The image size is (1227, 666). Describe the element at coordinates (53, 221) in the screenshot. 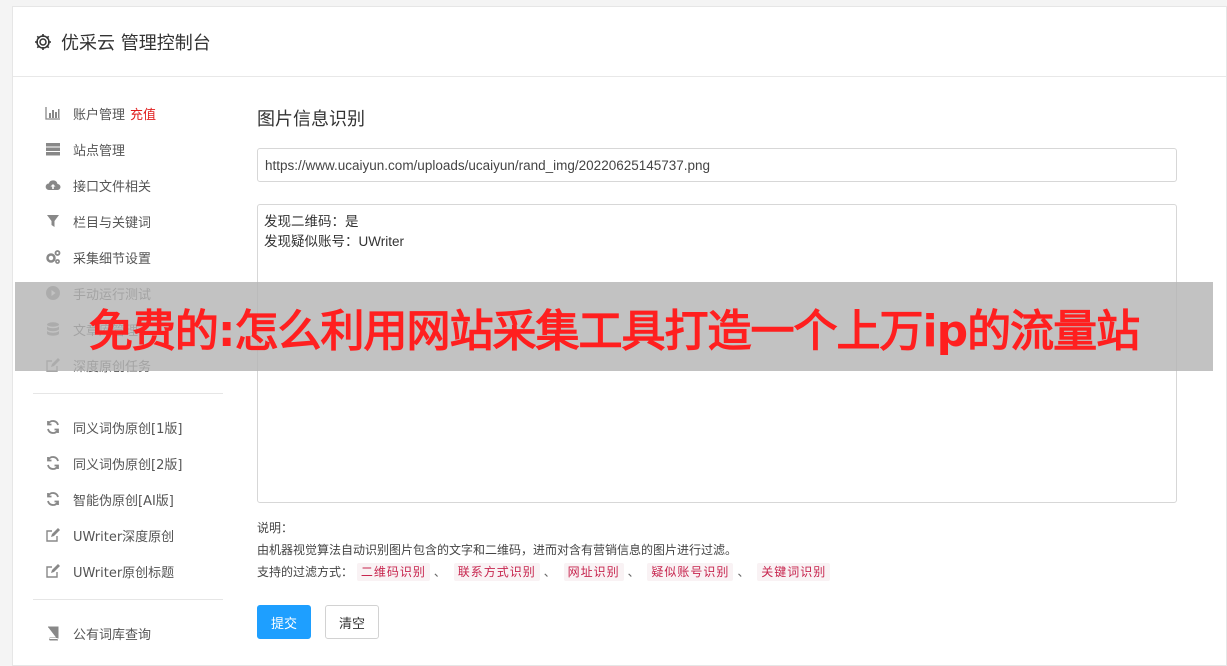

I see `filter-icon` at that location.